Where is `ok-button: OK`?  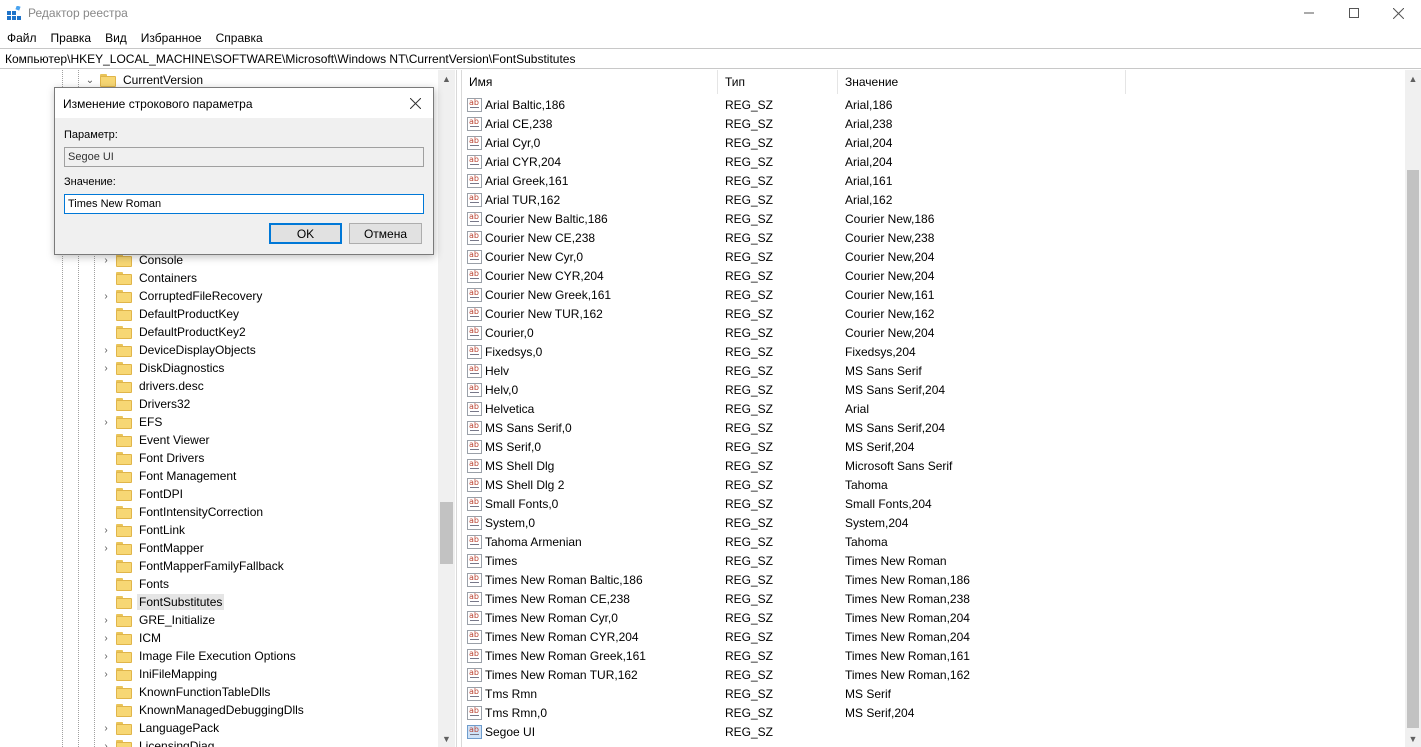 ok-button: OK is located at coordinates (305, 233).